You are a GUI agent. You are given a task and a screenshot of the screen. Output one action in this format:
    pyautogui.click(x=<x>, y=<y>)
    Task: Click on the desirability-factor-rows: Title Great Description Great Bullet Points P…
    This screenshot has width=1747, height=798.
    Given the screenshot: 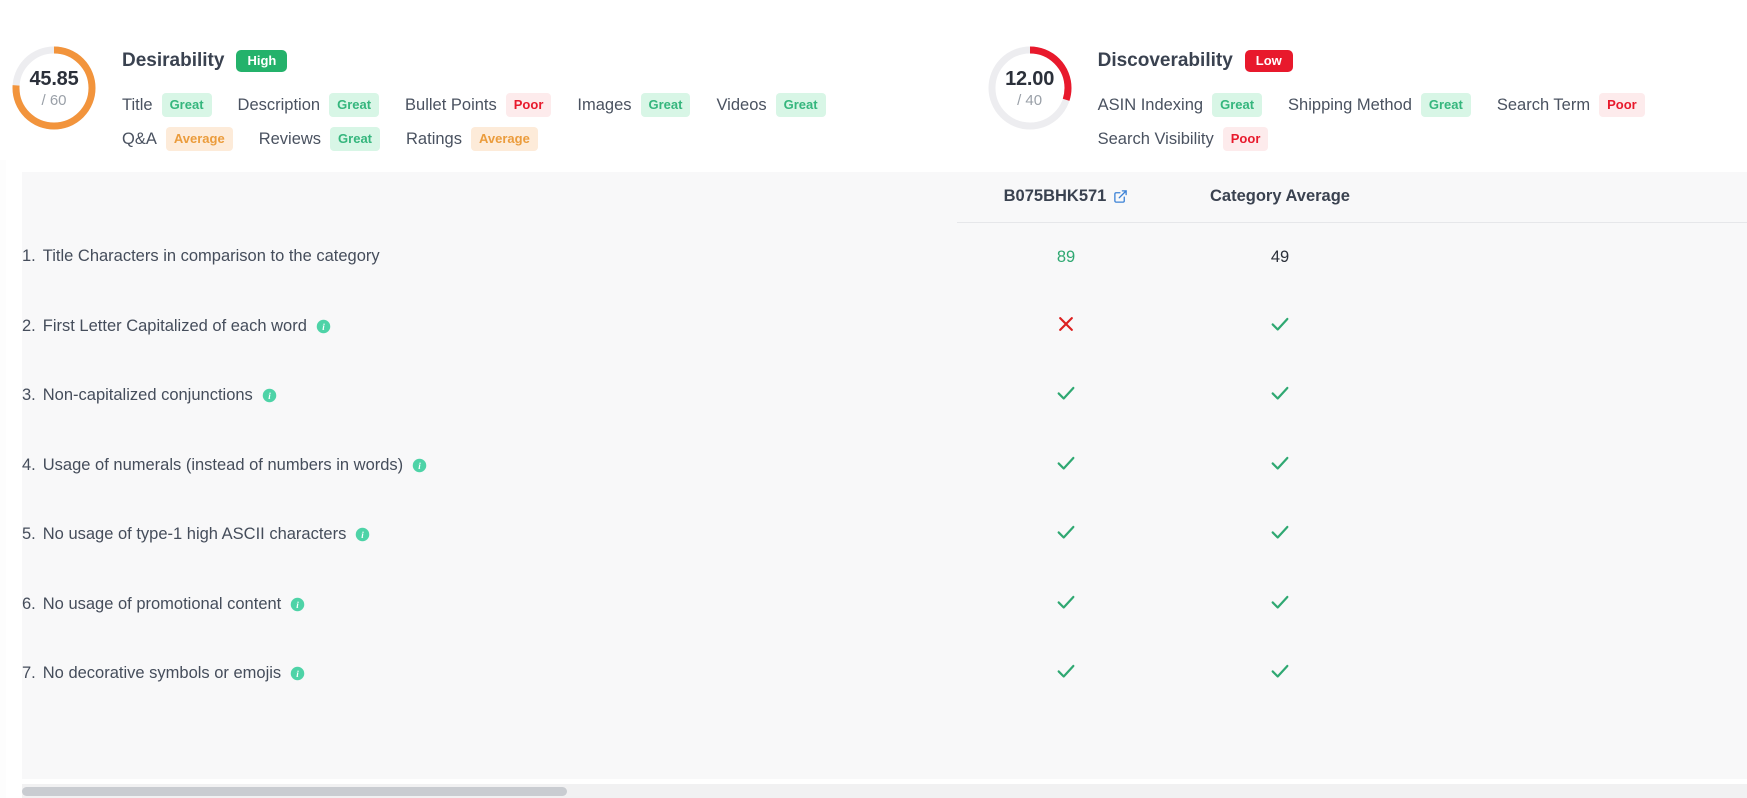 What is the action you would take?
    pyautogui.click(x=487, y=122)
    